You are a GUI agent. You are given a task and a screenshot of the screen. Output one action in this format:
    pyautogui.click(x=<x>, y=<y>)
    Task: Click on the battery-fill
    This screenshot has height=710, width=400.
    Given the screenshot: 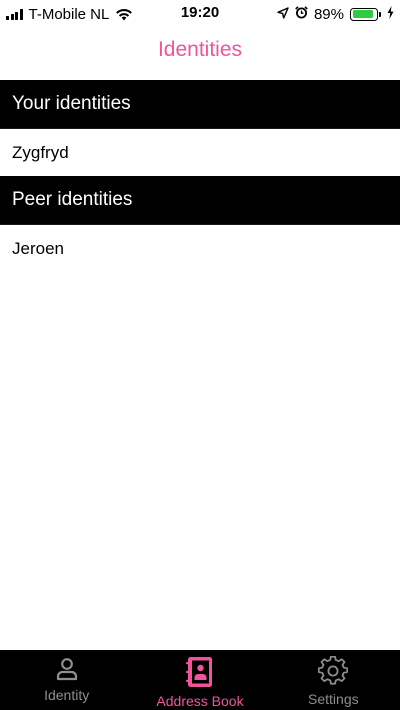 What is the action you would take?
    pyautogui.click(x=362, y=14)
    